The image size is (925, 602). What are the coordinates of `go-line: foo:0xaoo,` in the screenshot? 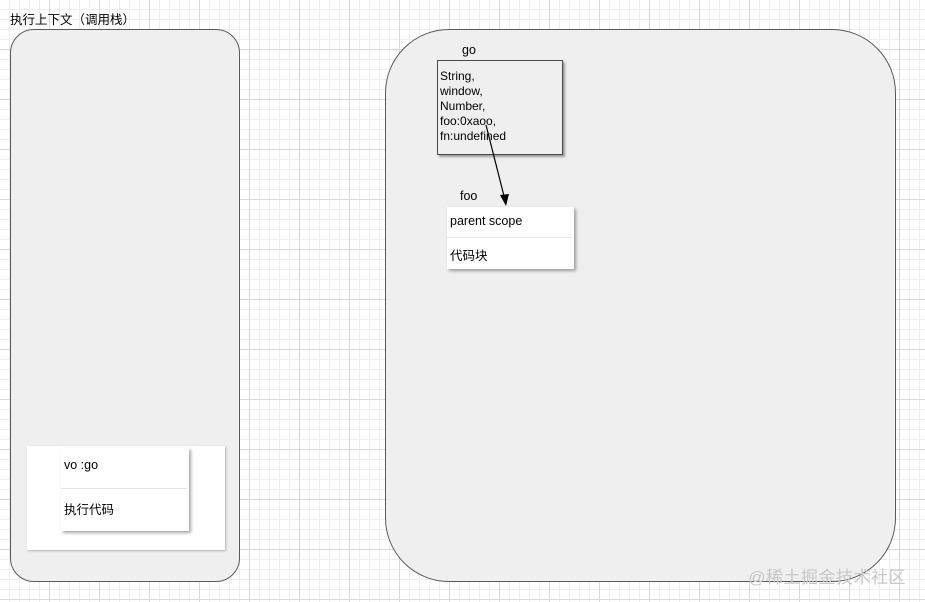 It's located at (468, 121).